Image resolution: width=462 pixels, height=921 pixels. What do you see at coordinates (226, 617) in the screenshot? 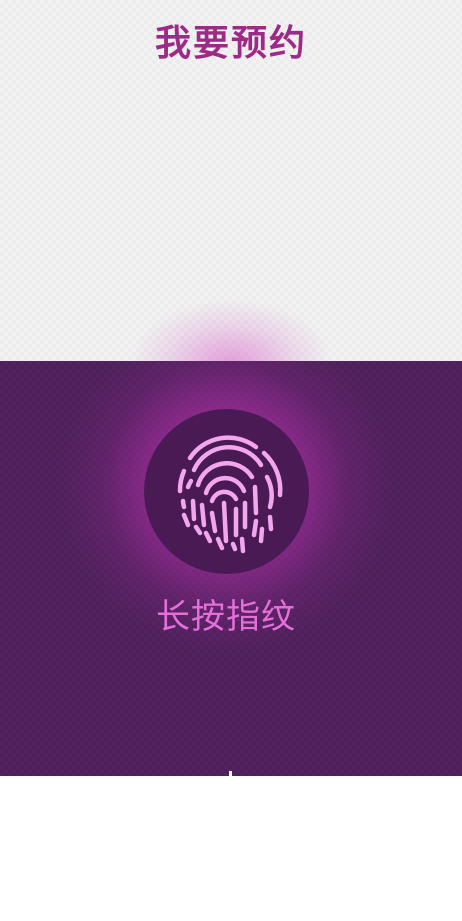
I see `long-press-hint: 长按指纹` at bounding box center [226, 617].